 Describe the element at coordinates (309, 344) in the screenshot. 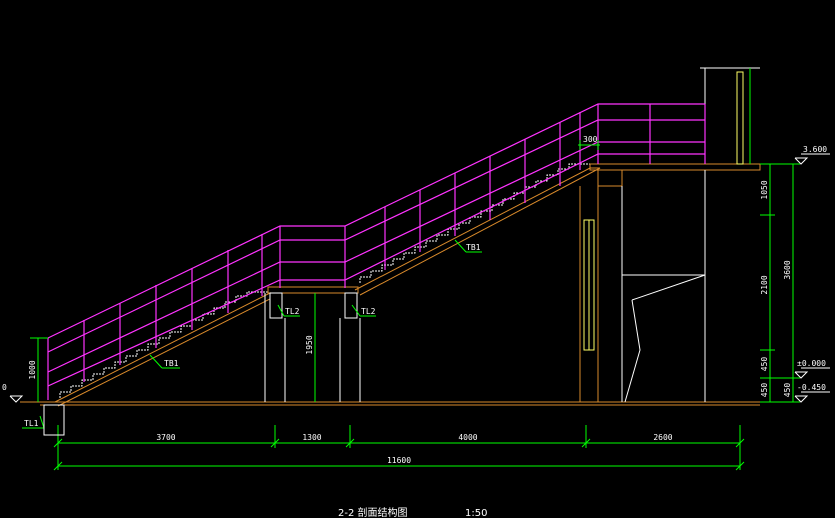

I see `dim-column: 1950` at that location.